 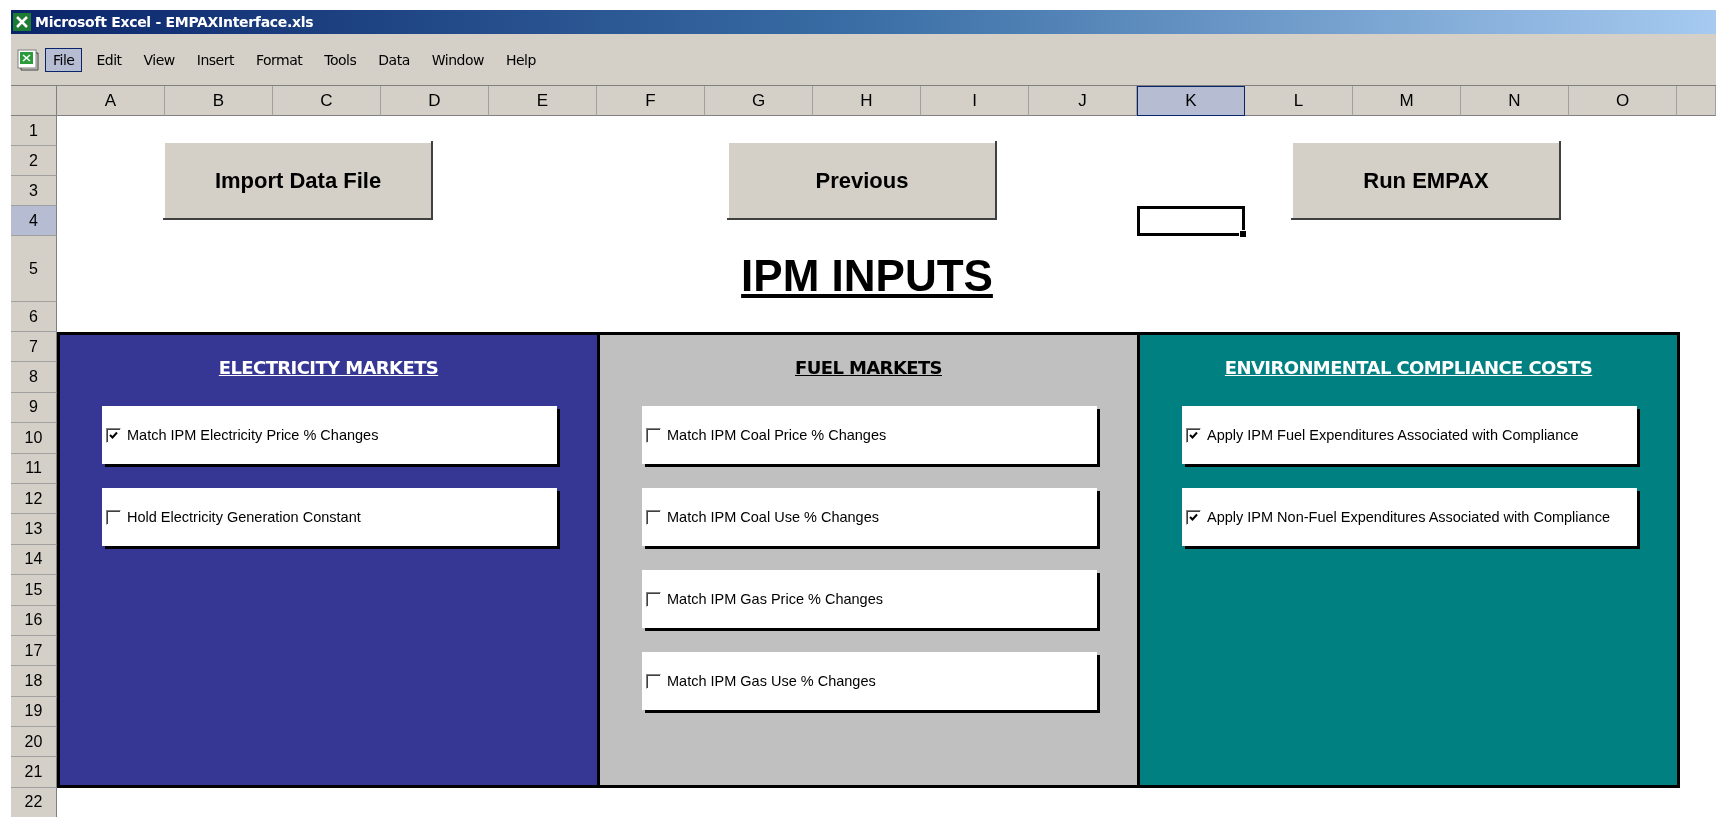 What do you see at coordinates (111, 101) in the screenshot?
I see `column-header: A` at bounding box center [111, 101].